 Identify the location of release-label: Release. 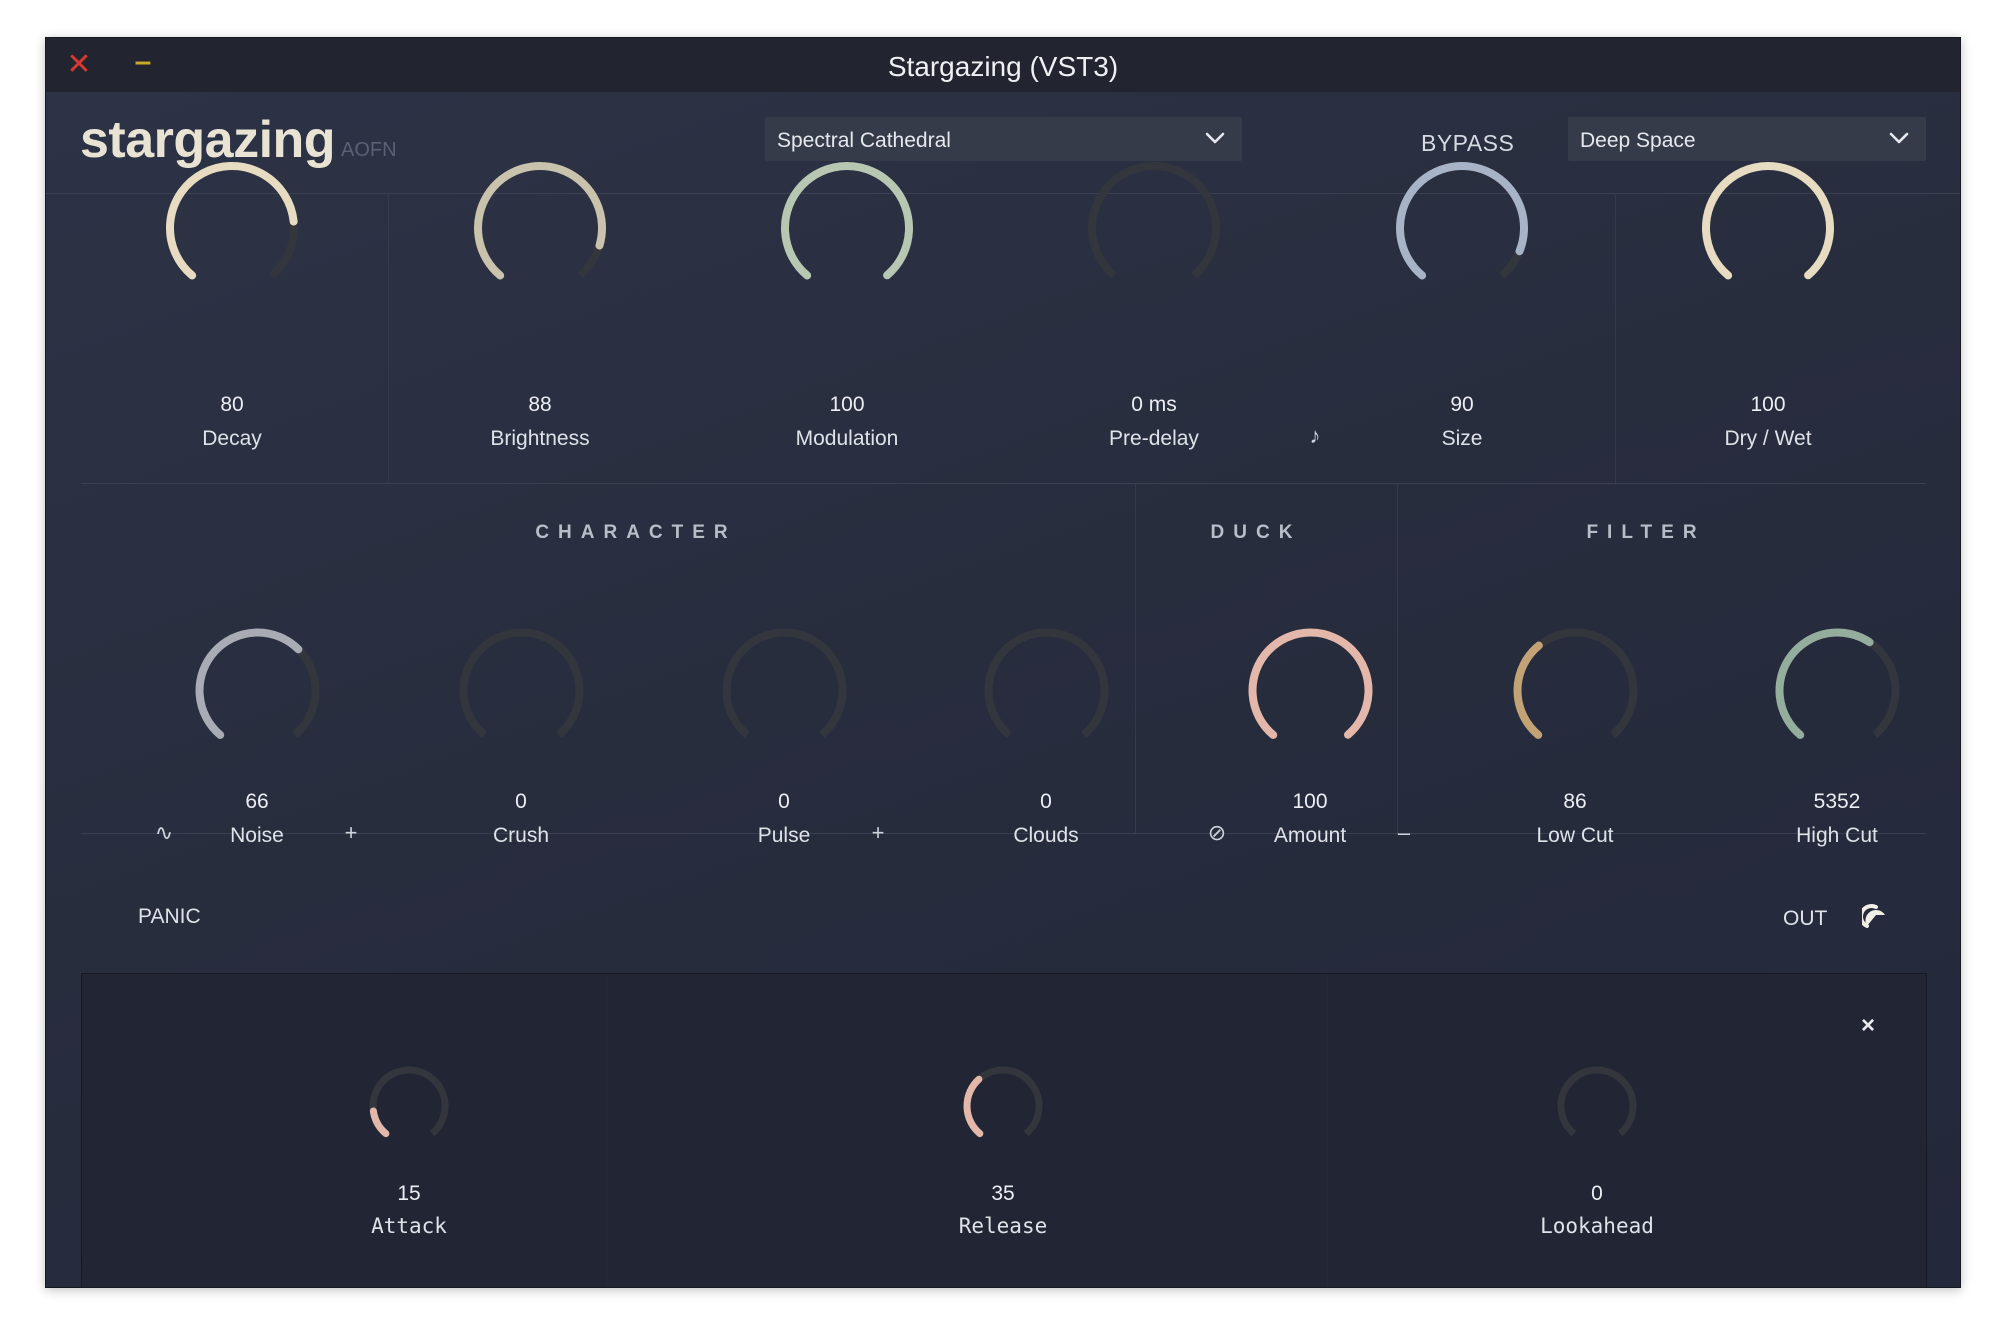
(1003, 1226).